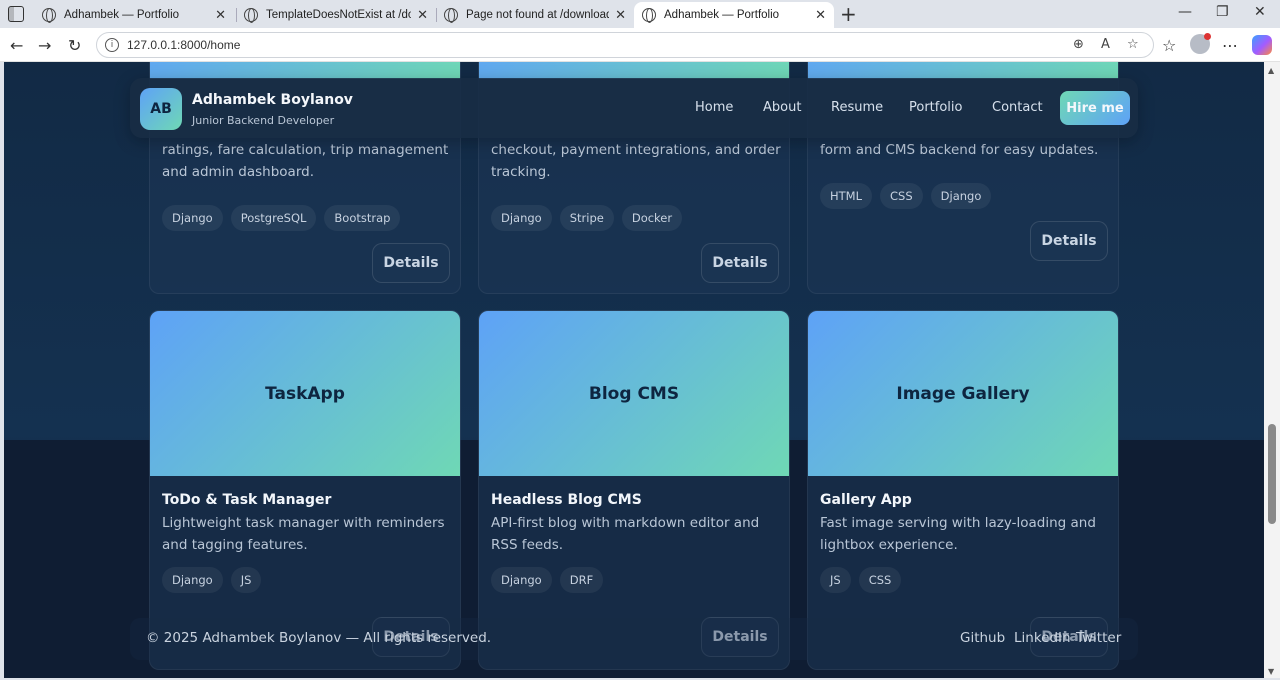  Describe the element at coordinates (1185, 12) in the screenshot. I see `minimize-icon: —` at that location.